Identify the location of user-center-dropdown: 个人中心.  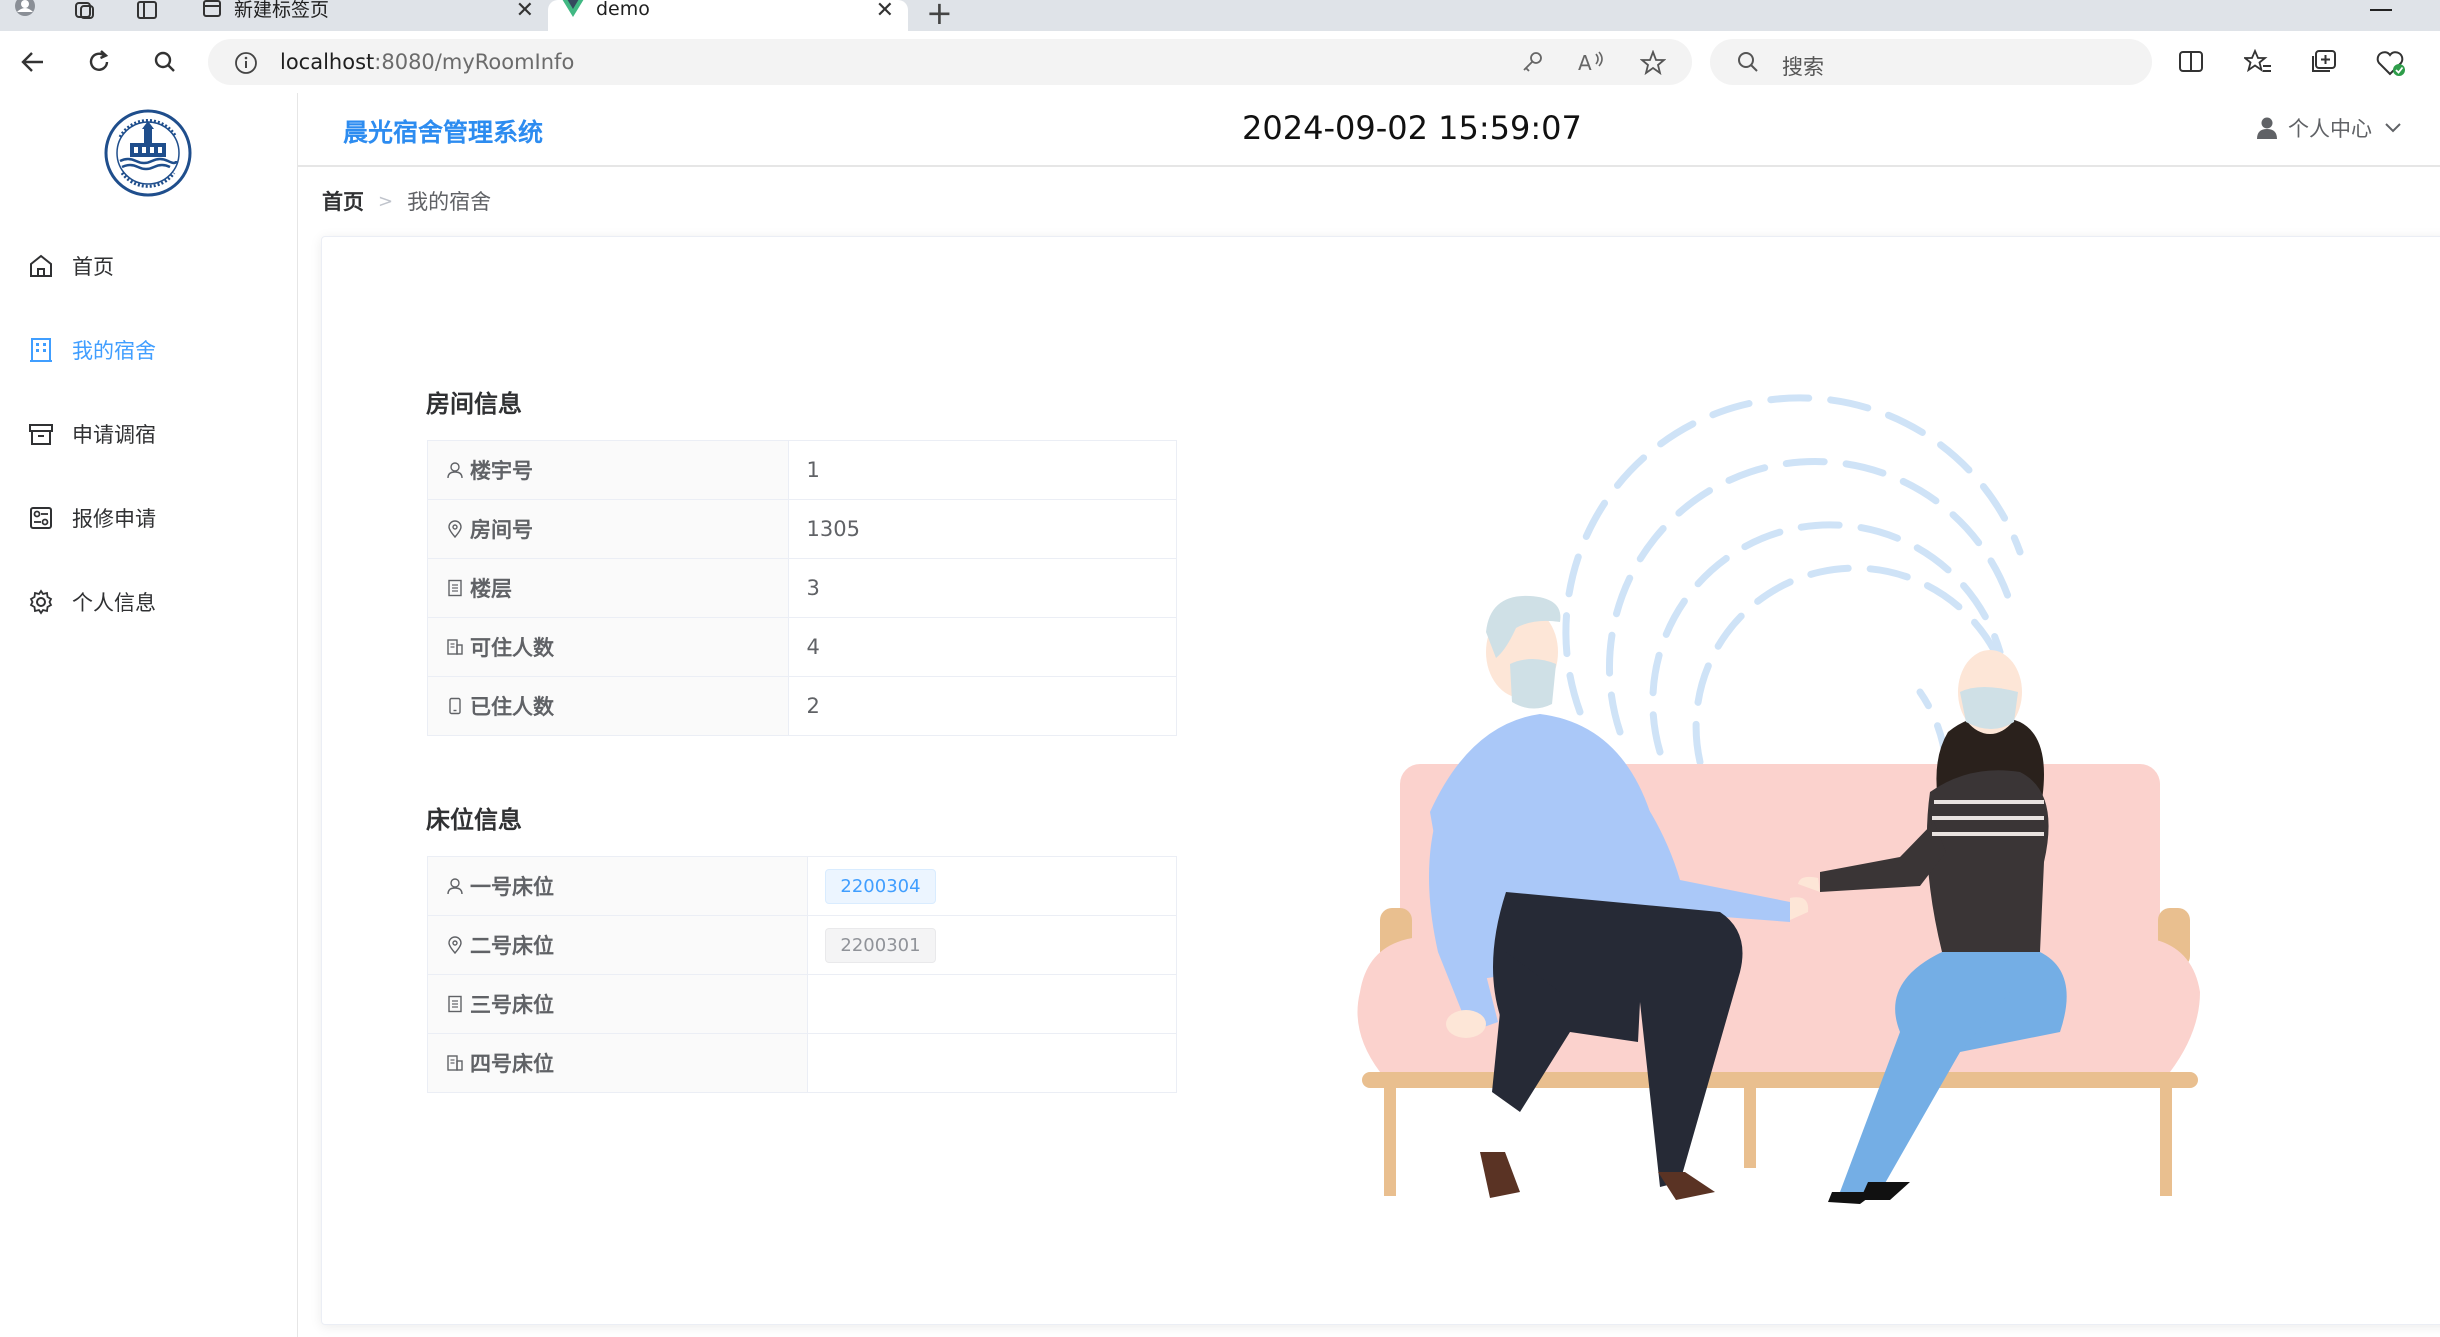
(2329, 128).